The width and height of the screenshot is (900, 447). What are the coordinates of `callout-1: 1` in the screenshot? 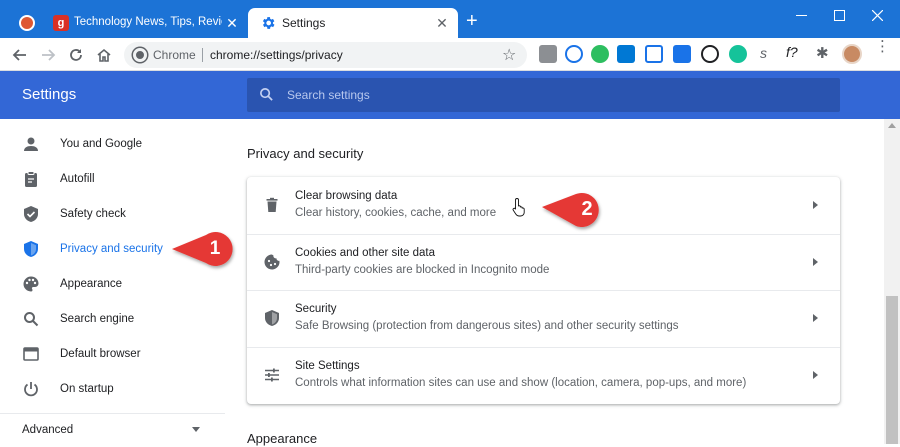 It's located at (205, 249).